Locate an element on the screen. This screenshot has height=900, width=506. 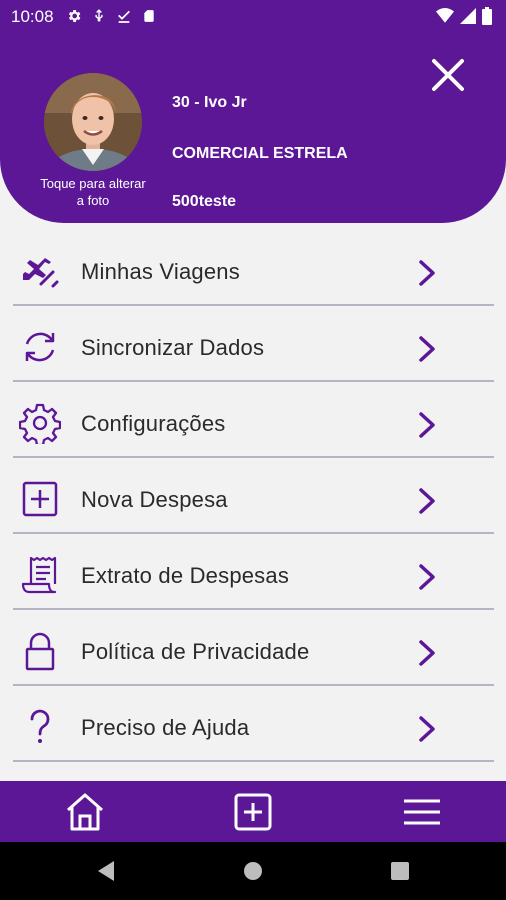
recents-square-icon is located at coordinates (400, 871).